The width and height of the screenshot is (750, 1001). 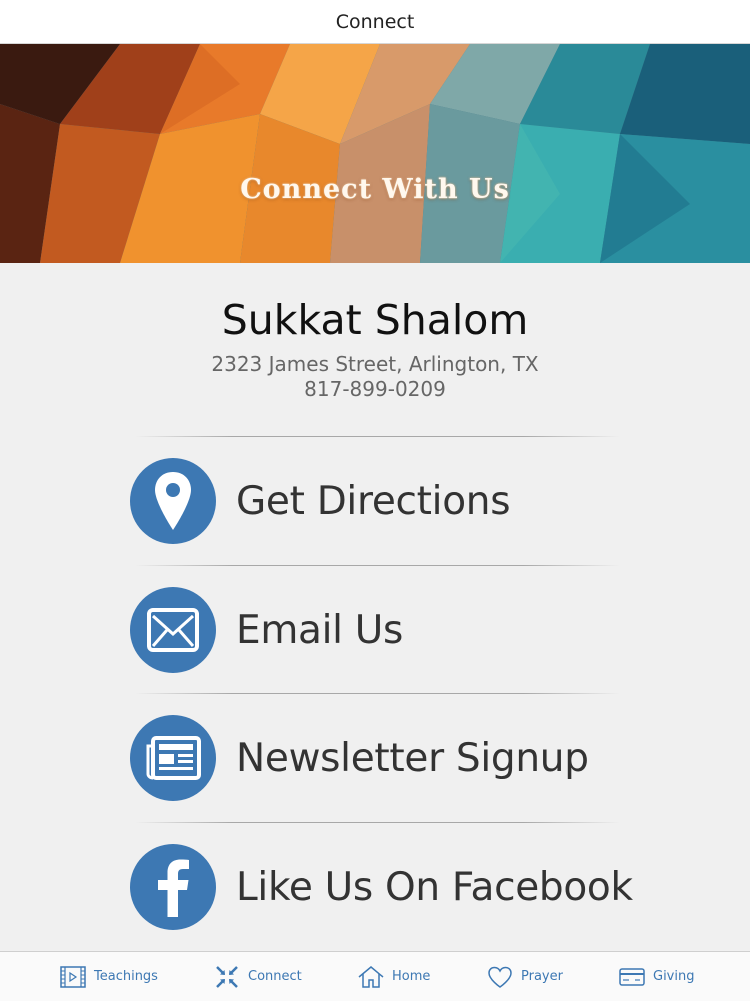 I want to click on tab-teachings: Teachings, so click(x=109, y=976).